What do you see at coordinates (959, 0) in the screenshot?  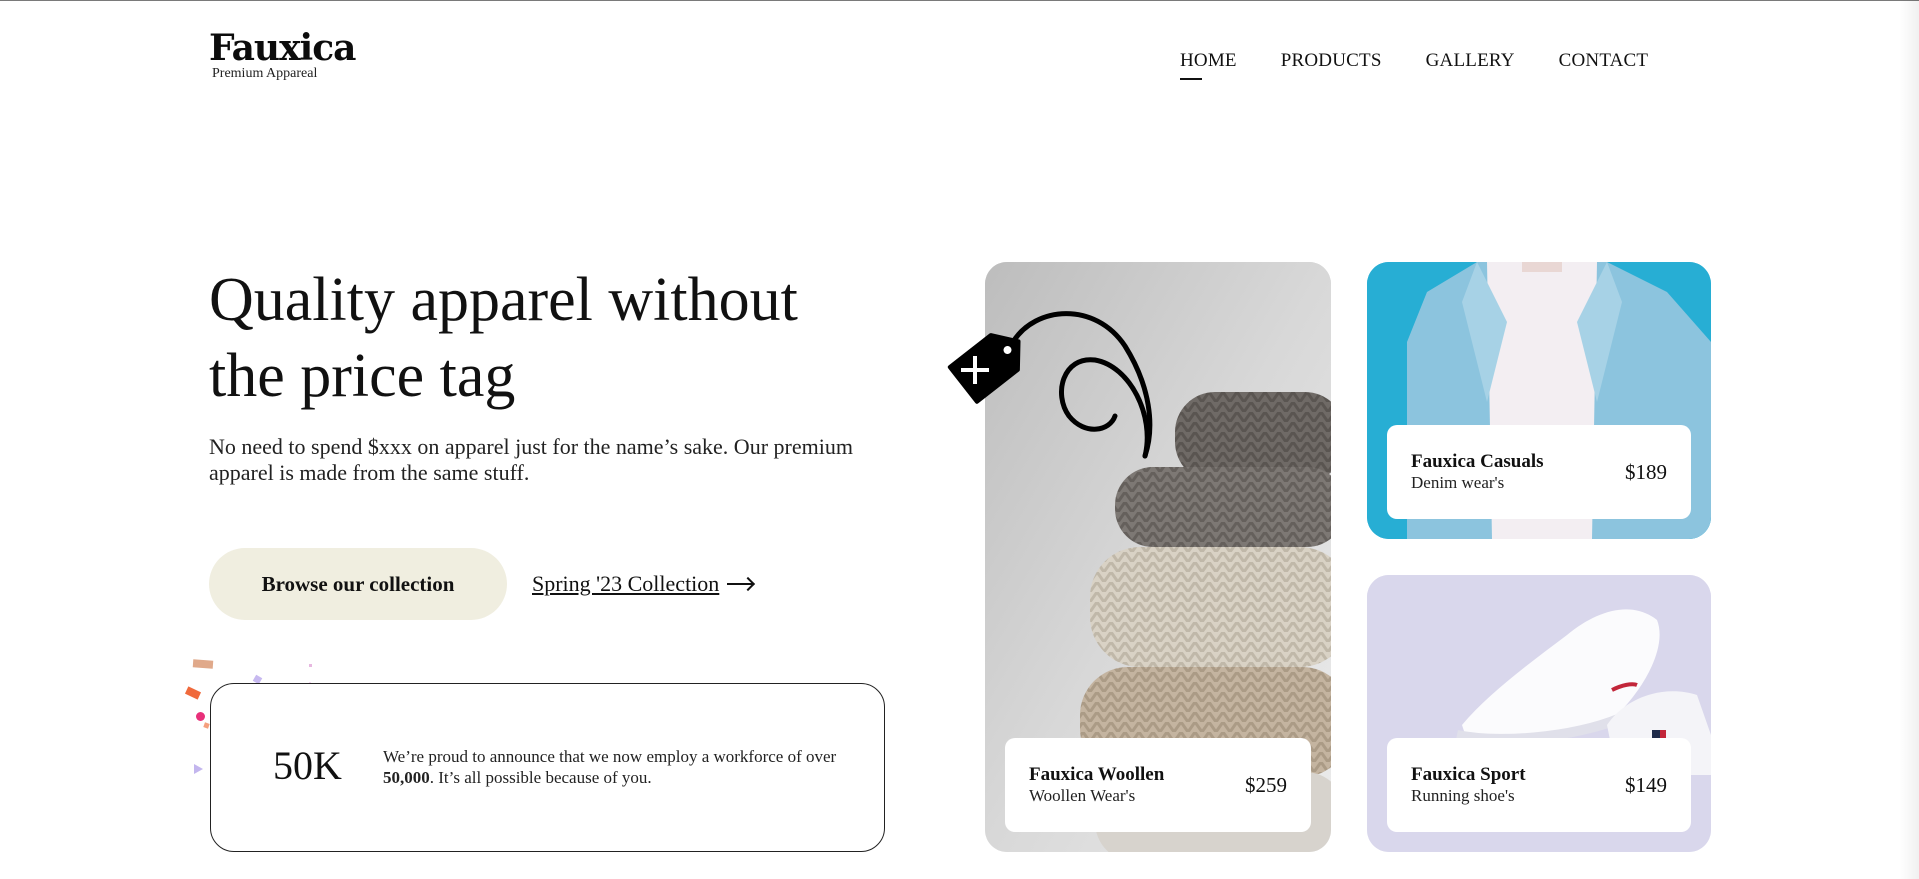 I see `top-border` at bounding box center [959, 0].